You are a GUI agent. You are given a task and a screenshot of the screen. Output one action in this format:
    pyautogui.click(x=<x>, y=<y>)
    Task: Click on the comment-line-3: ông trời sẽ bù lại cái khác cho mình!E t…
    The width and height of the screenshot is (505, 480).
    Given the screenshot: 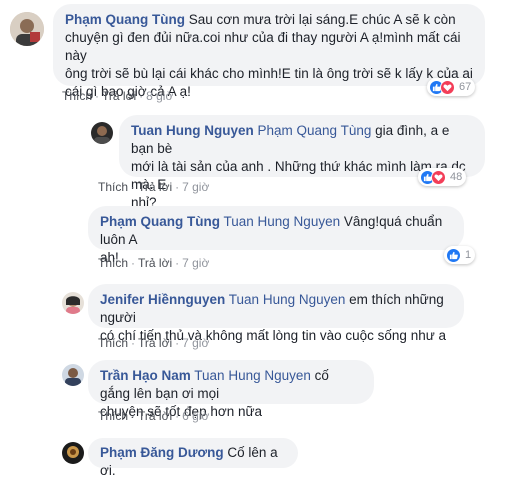 What is the action you would take?
    pyautogui.click(x=269, y=73)
    